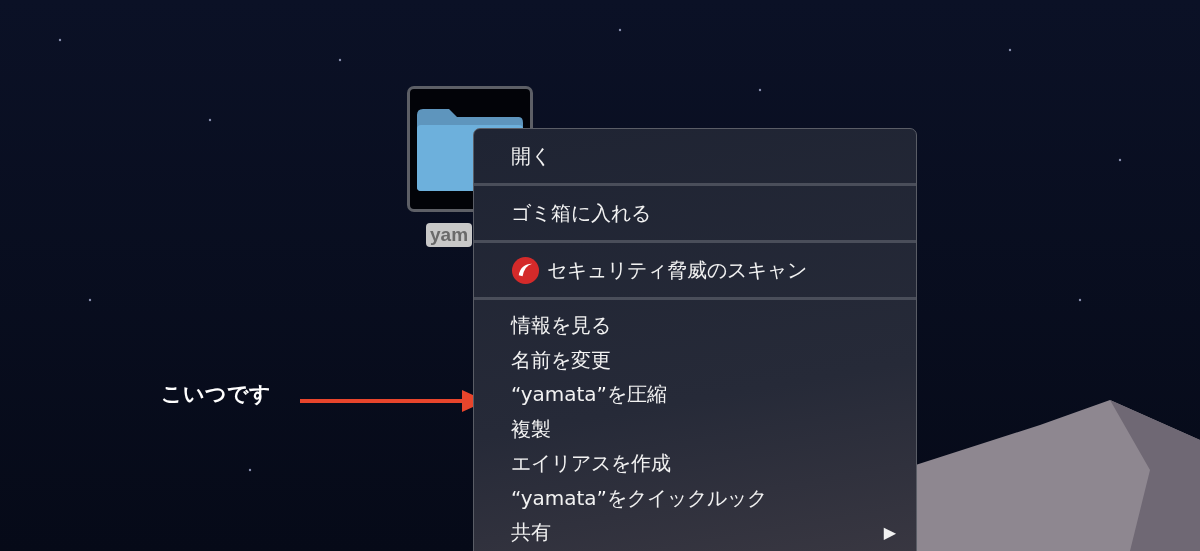 This screenshot has height=551, width=1200. I want to click on menu-item: 情報を見る, so click(695, 325).